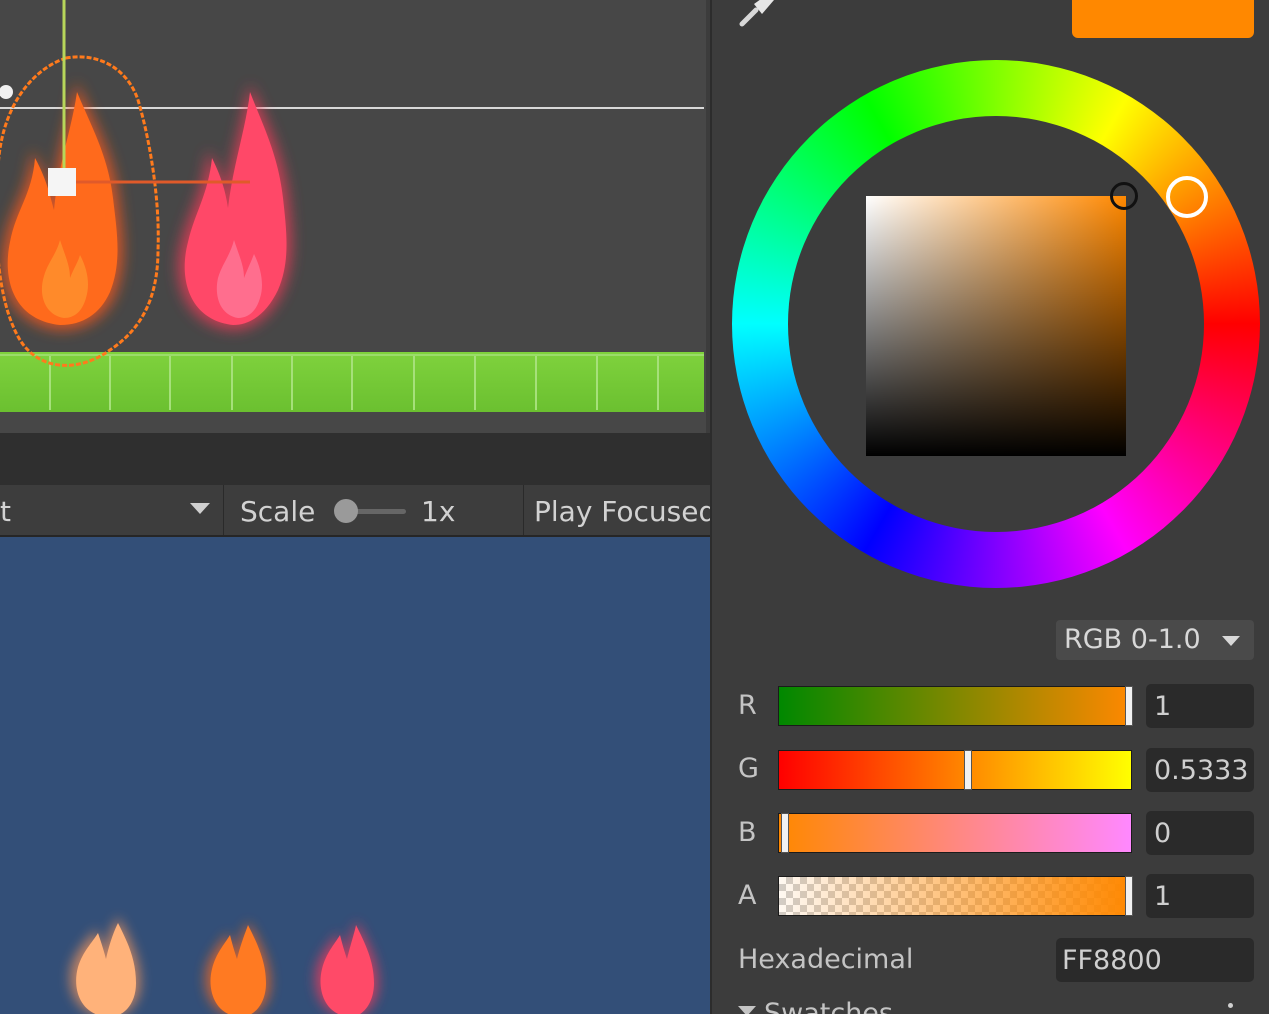  I want to click on play-focused-label: Play Focused, so click(622, 511).